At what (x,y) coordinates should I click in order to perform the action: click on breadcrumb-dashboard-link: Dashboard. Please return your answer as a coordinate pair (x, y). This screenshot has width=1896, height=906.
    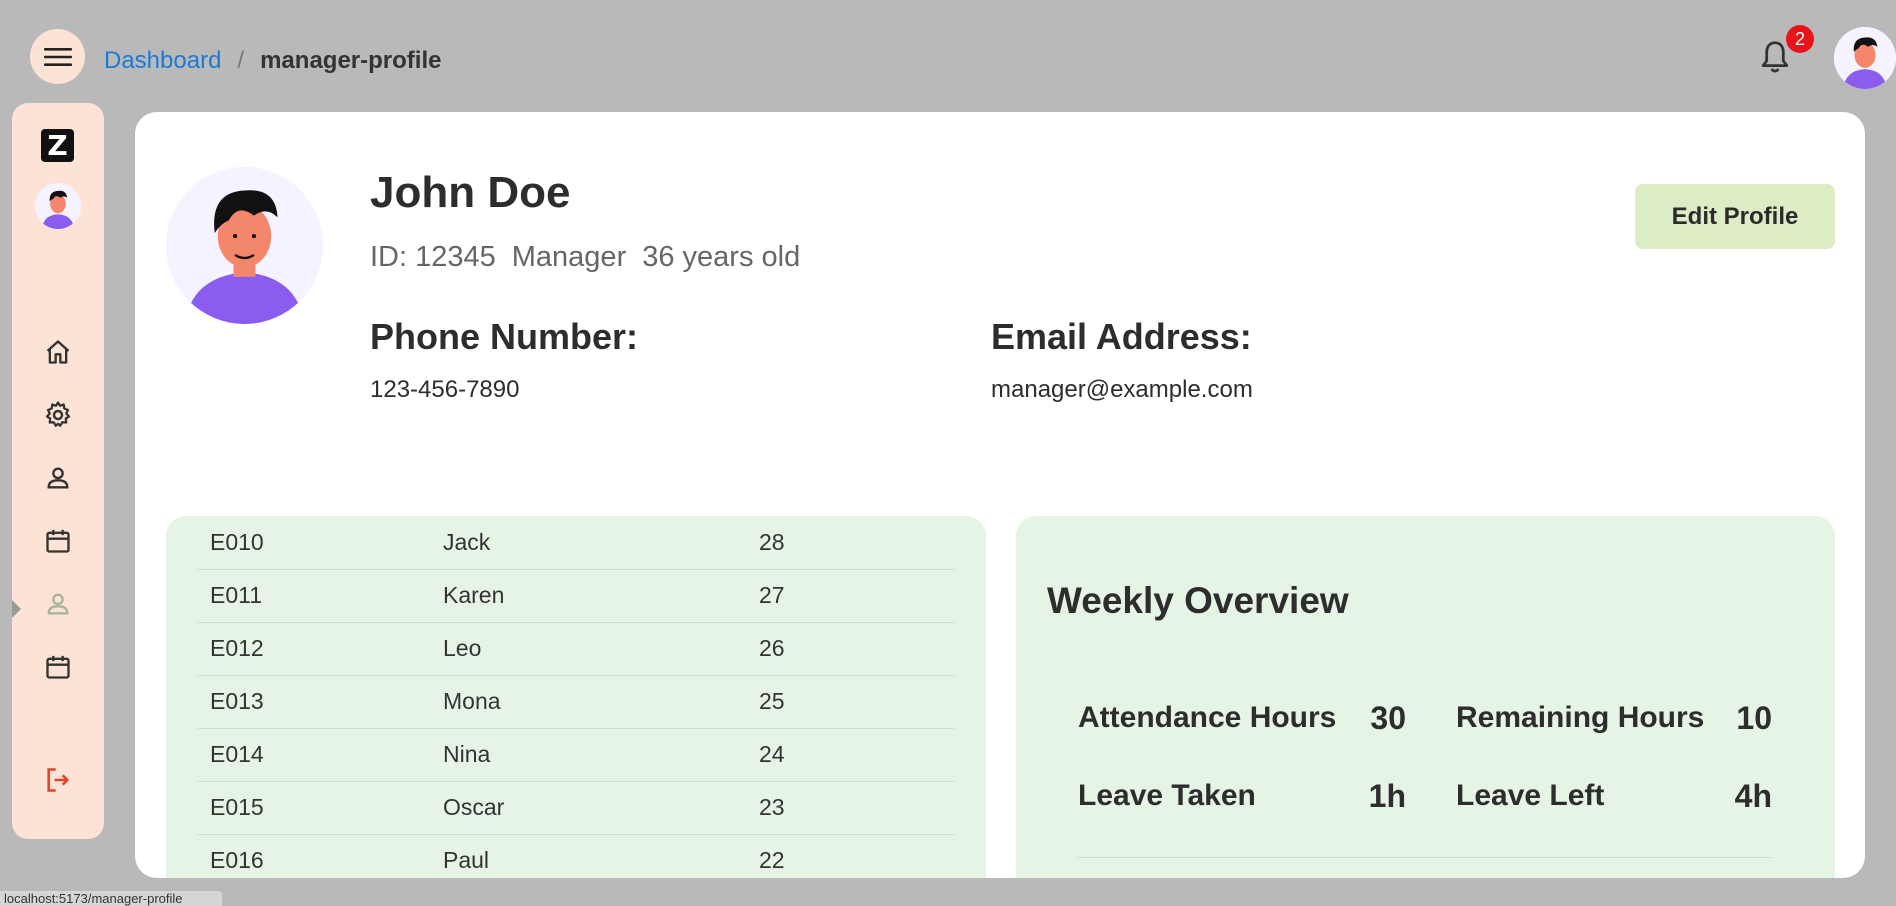
    Looking at the image, I should click on (162, 61).